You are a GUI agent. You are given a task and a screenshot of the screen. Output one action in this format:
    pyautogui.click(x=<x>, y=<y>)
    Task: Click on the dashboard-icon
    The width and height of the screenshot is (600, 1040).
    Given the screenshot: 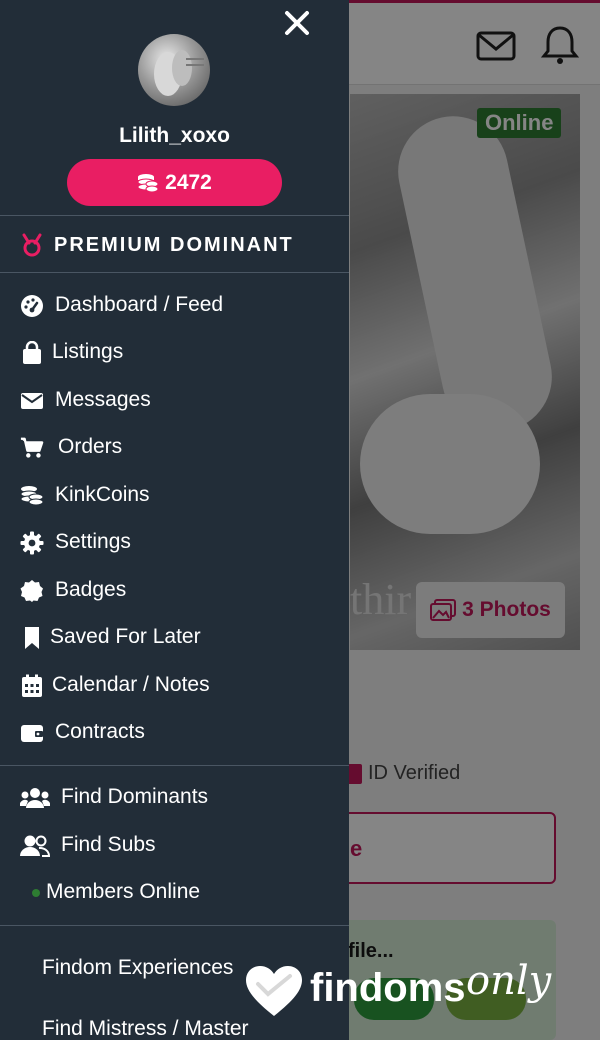 What is the action you would take?
    pyautogui.click(x=32, y=306)
    